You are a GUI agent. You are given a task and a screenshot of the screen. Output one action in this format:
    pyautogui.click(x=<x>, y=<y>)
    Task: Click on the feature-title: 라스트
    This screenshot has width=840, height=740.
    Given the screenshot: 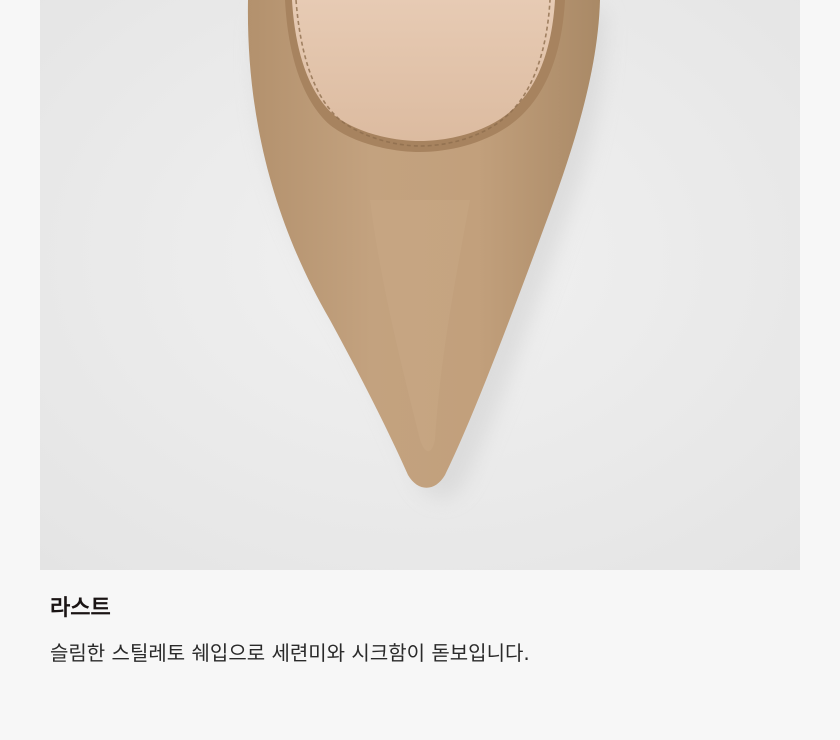 What is the action you would take?
    pyautogui.click(x=80, y=608)
    